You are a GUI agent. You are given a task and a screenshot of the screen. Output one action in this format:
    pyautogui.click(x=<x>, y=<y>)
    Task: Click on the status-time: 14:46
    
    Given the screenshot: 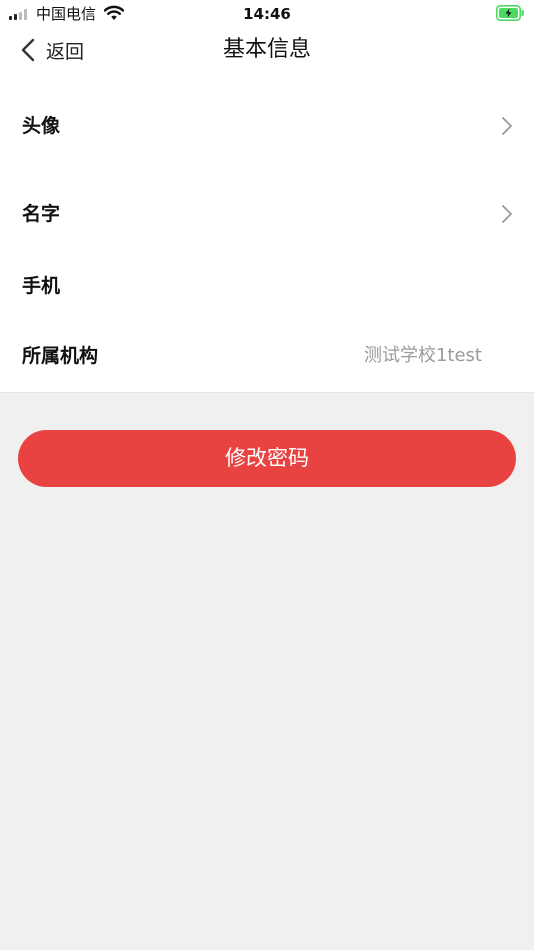 What is the action you would take?
    pyautogui.click(x=267, y=14)
    